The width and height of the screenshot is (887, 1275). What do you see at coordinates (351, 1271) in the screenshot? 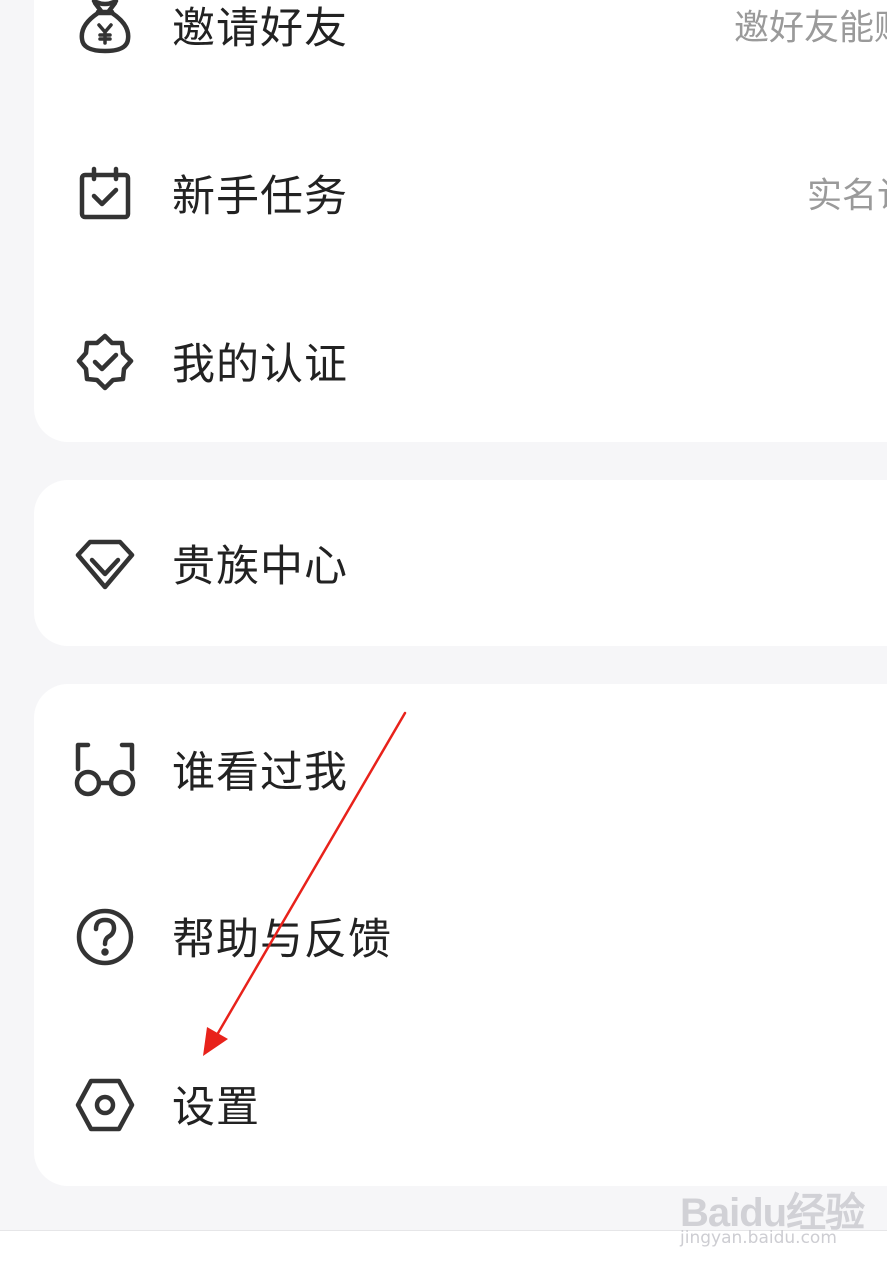
I see `tab-chat-icon` at bounding box center [351, 1271].